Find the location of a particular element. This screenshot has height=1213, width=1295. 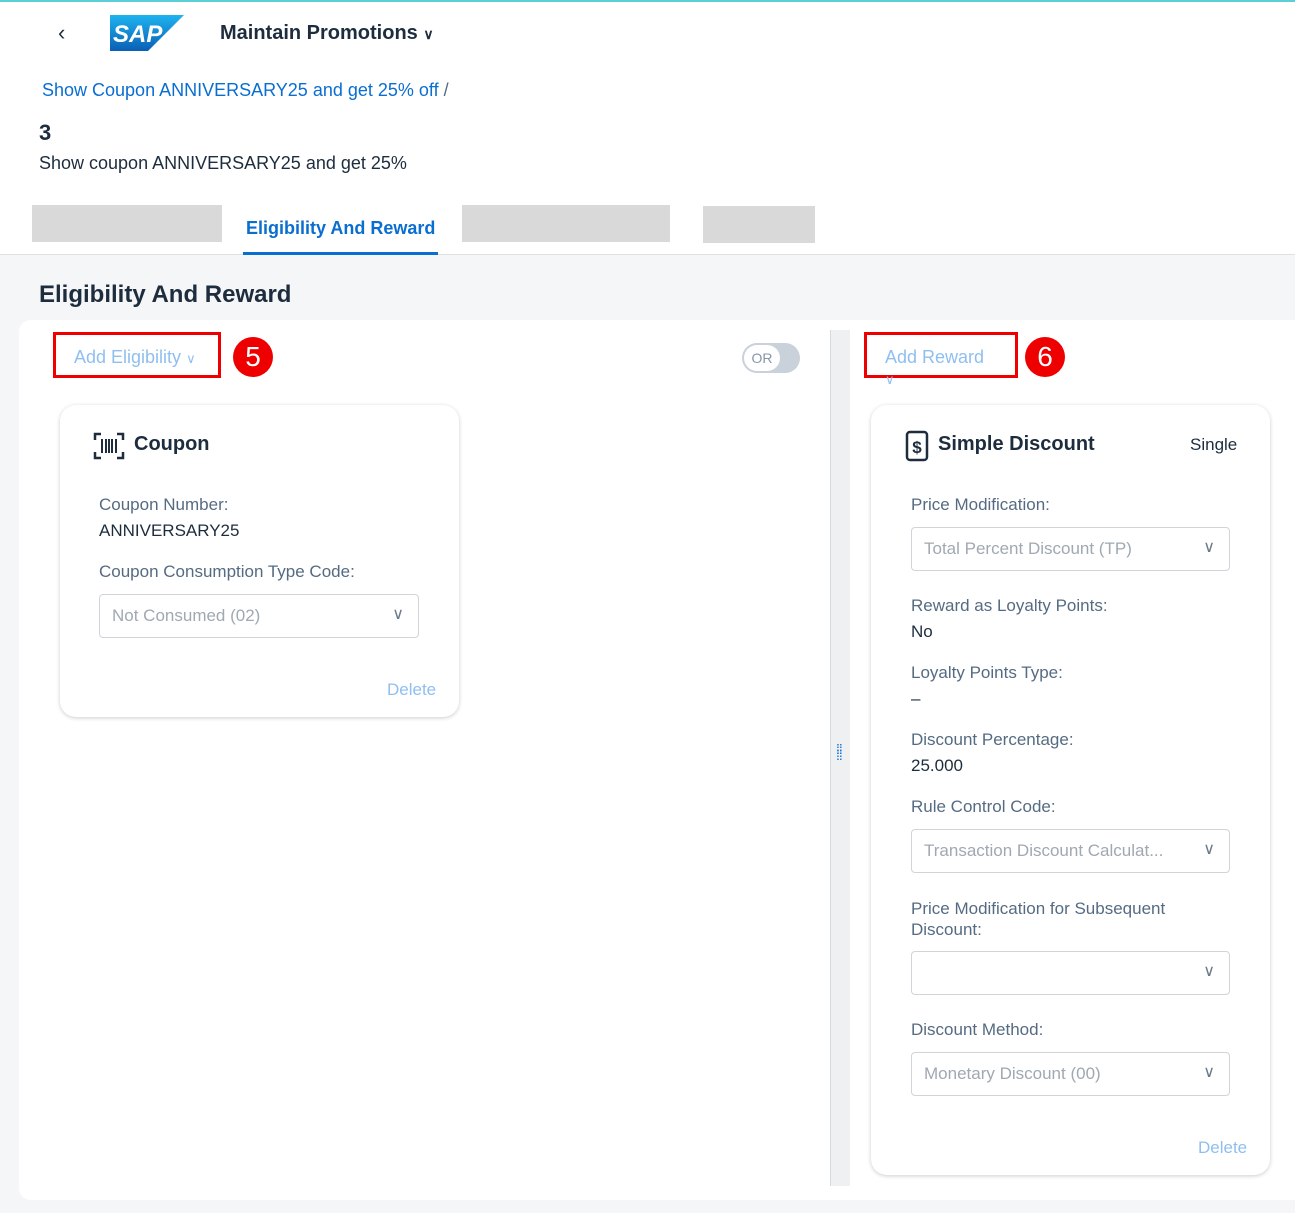

dollar-icon: $ is located at coordinates (917, 446).